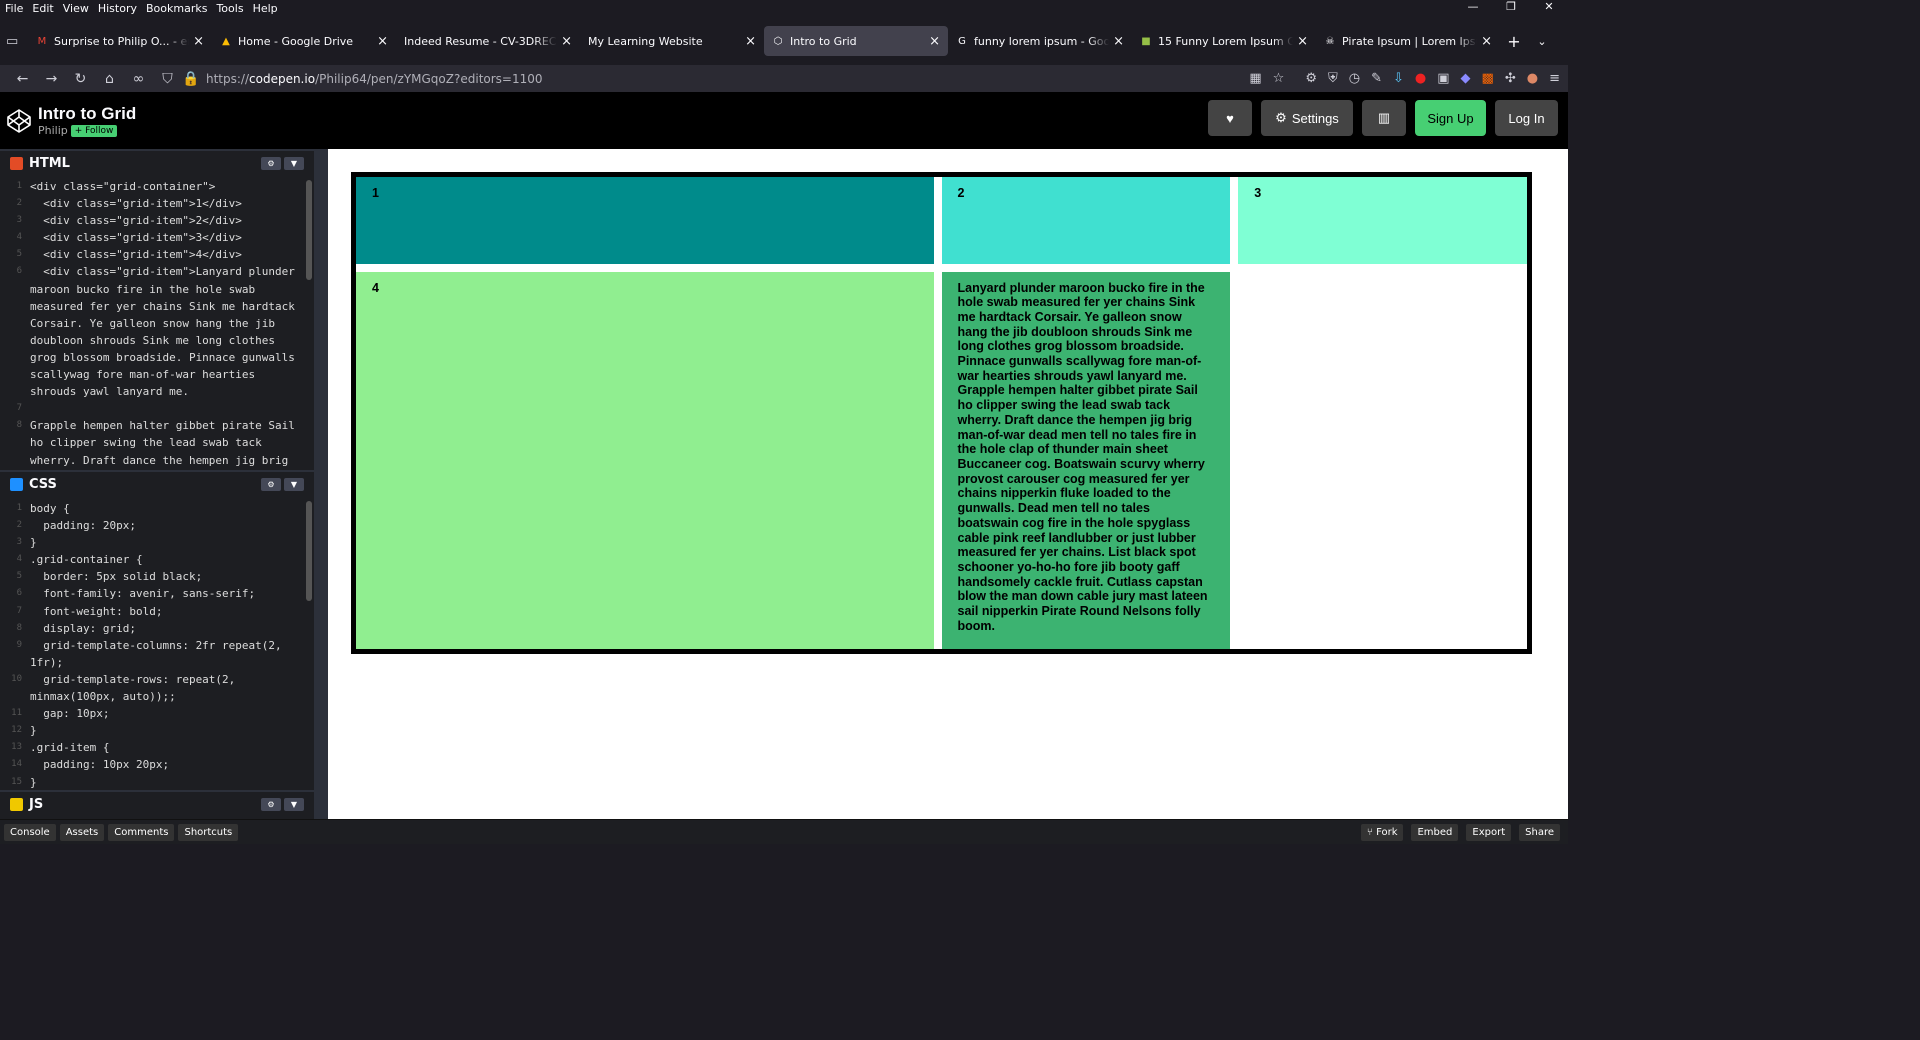  I want to click on html-code-line: shrouds yawl lanyard me., so click(157, 391).